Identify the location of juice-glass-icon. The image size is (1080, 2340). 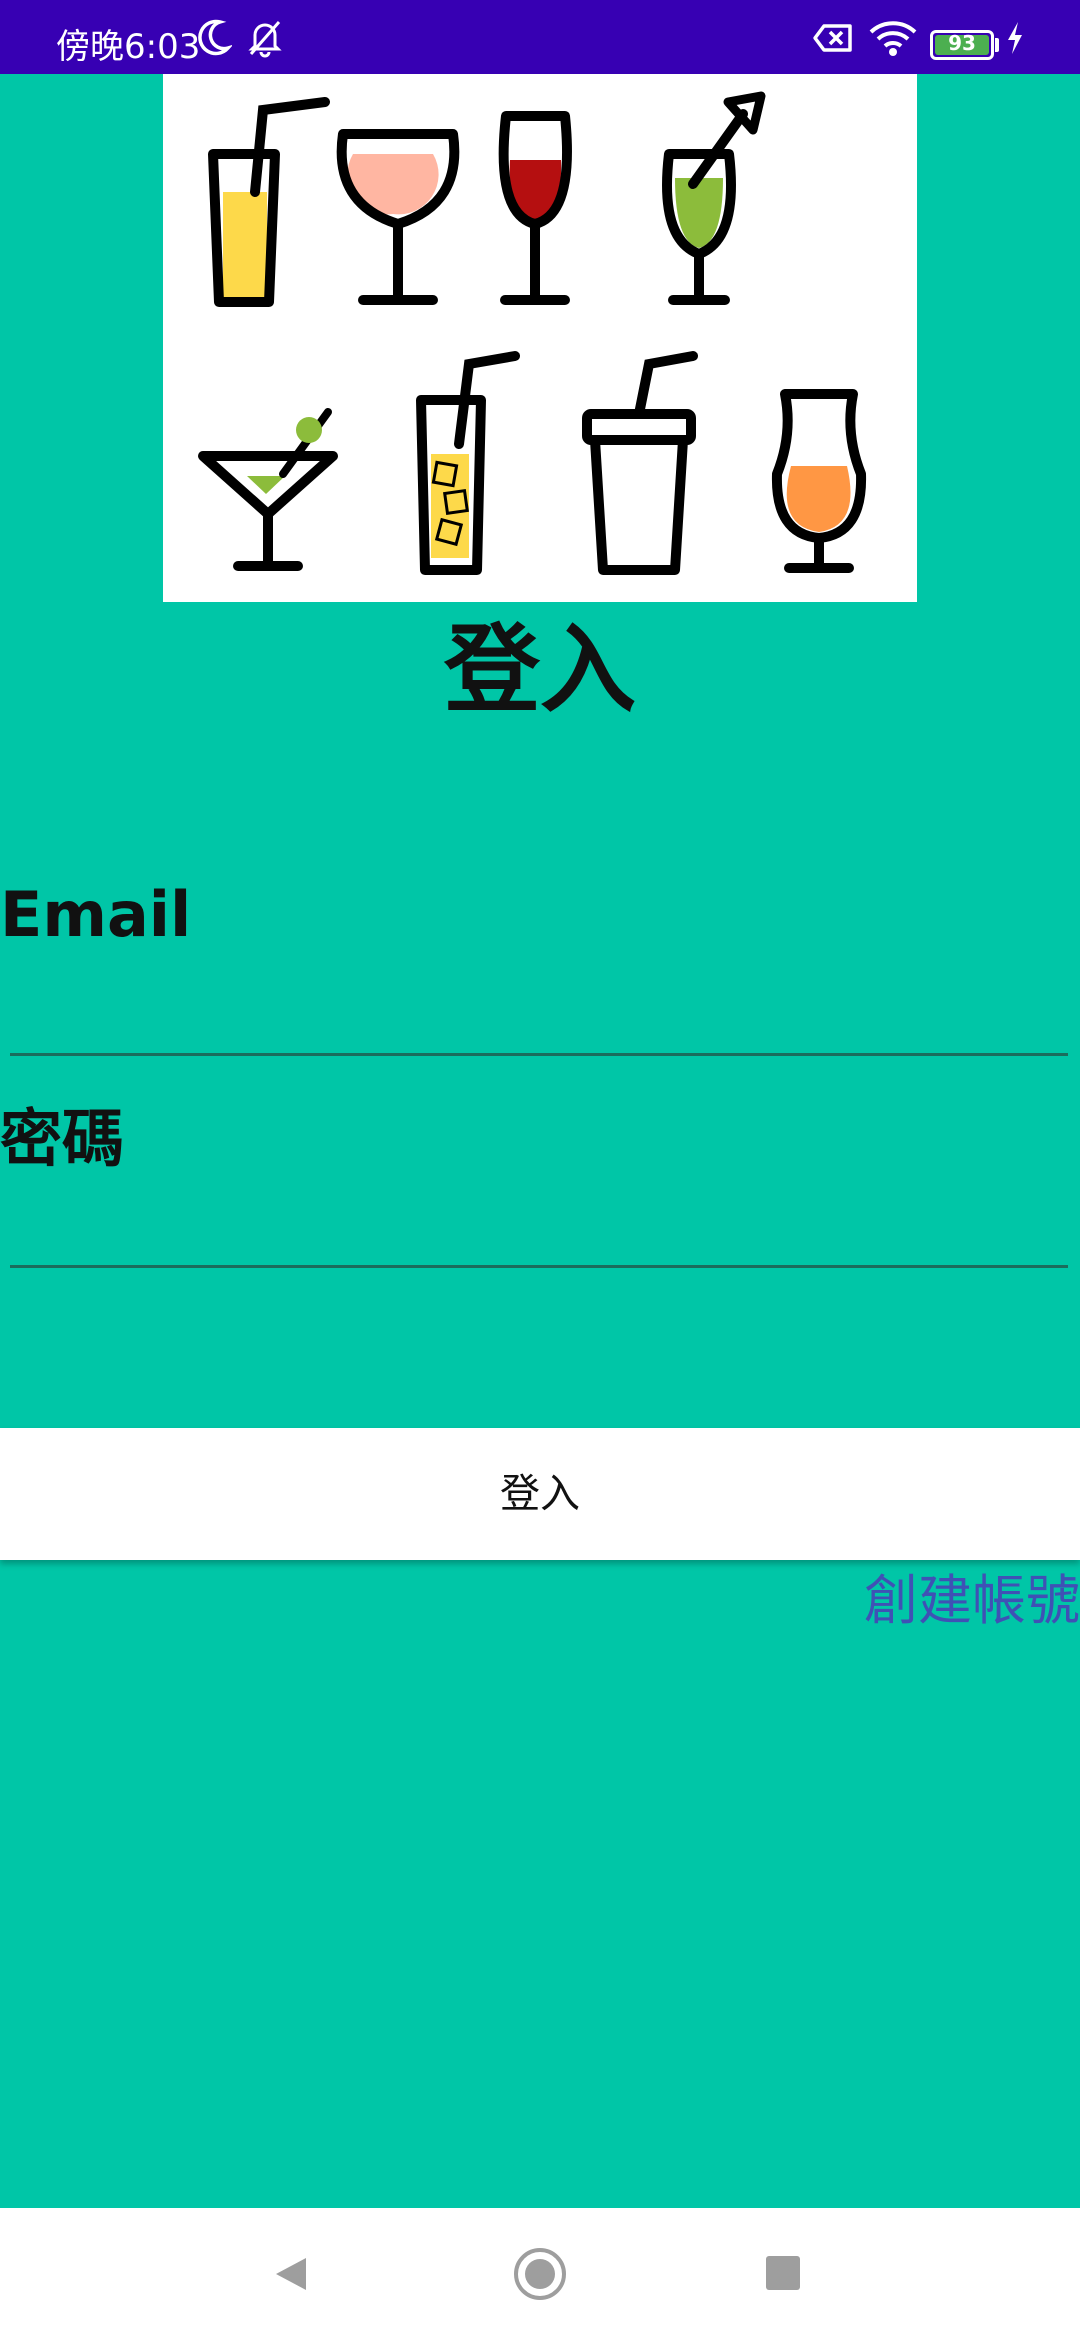
(269, 202).